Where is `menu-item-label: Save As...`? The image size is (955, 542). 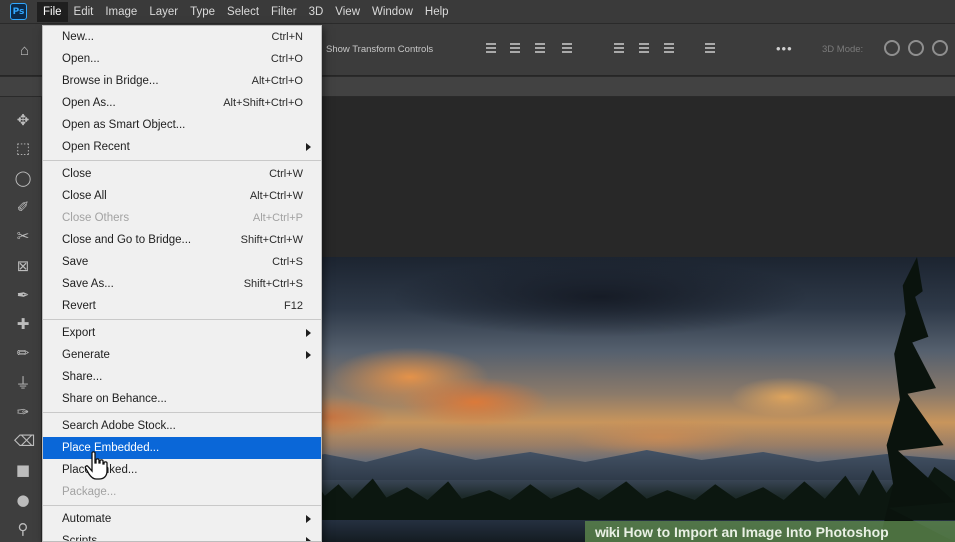 menu-item-label: Save As... is located at coordinates (88, 284).